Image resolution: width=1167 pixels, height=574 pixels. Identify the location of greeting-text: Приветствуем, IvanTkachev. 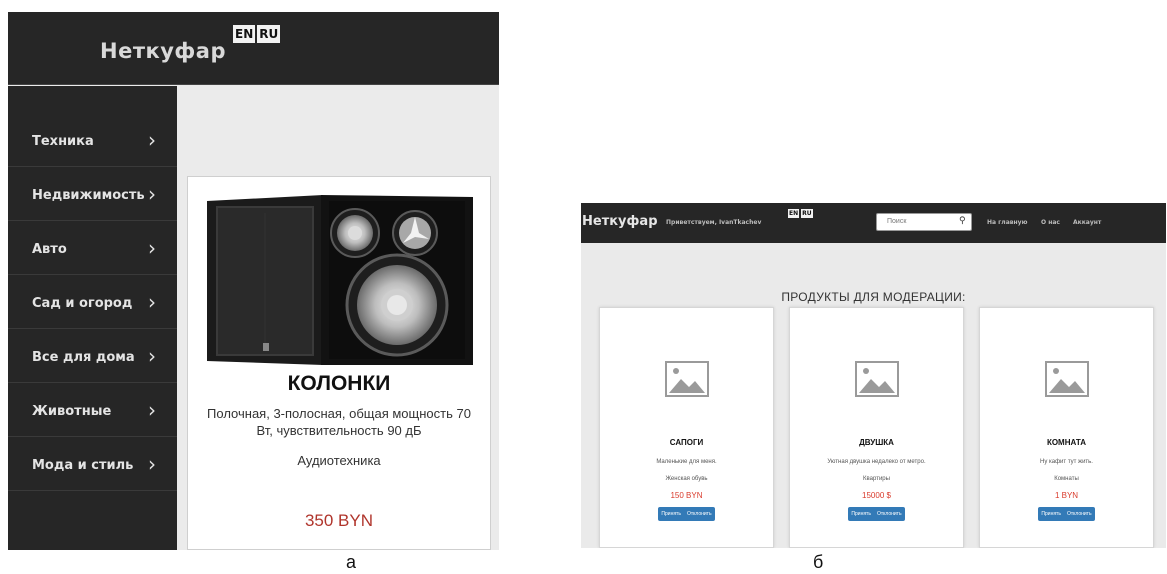
(714, 222).